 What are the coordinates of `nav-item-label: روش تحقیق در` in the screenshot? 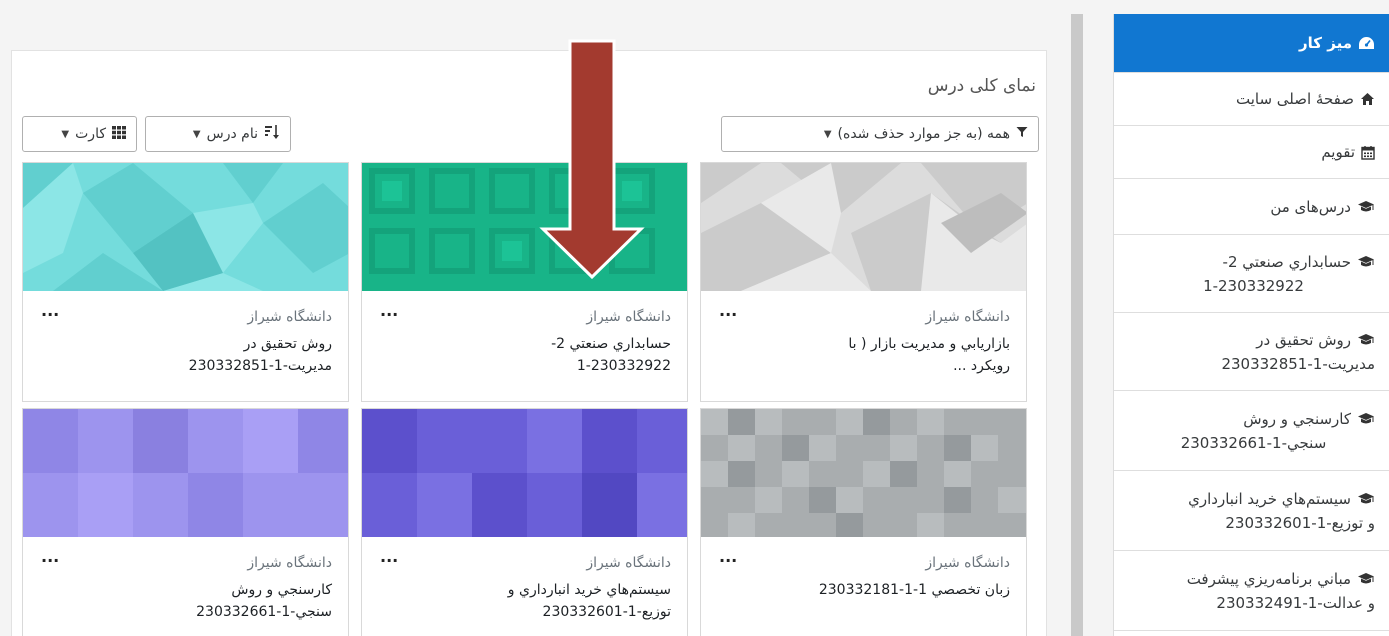 It's located at (1303, 339).